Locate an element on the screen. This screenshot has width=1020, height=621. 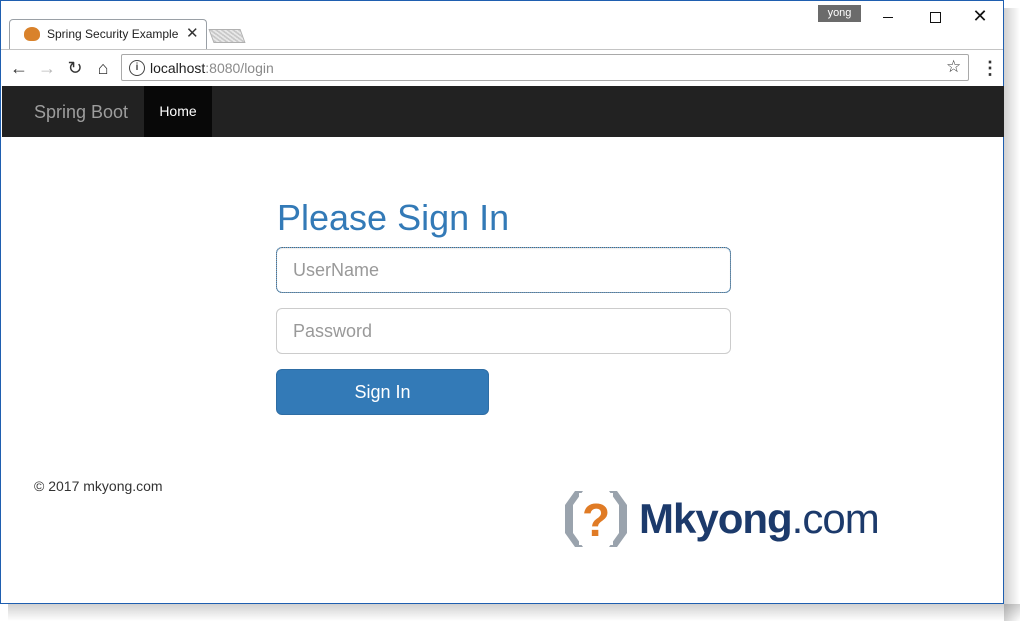
question-bracket-logo-icon: ? is located at coordinates (596, 519).